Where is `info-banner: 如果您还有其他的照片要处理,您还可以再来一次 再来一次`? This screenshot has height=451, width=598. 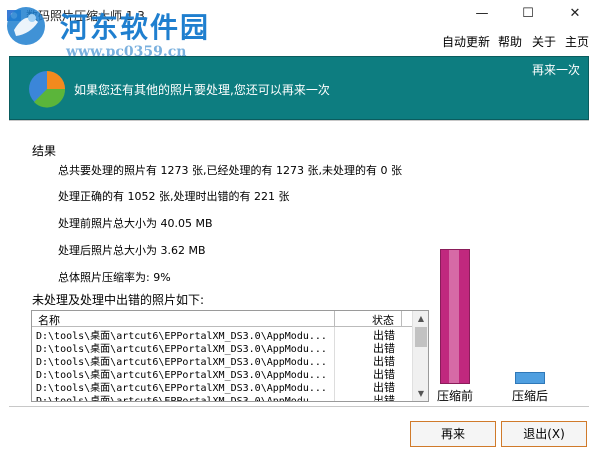 info-banner: 如果您还有其他的照片要处理,您还可以再来一次 再来一次 is located at coordinates (299, 88).